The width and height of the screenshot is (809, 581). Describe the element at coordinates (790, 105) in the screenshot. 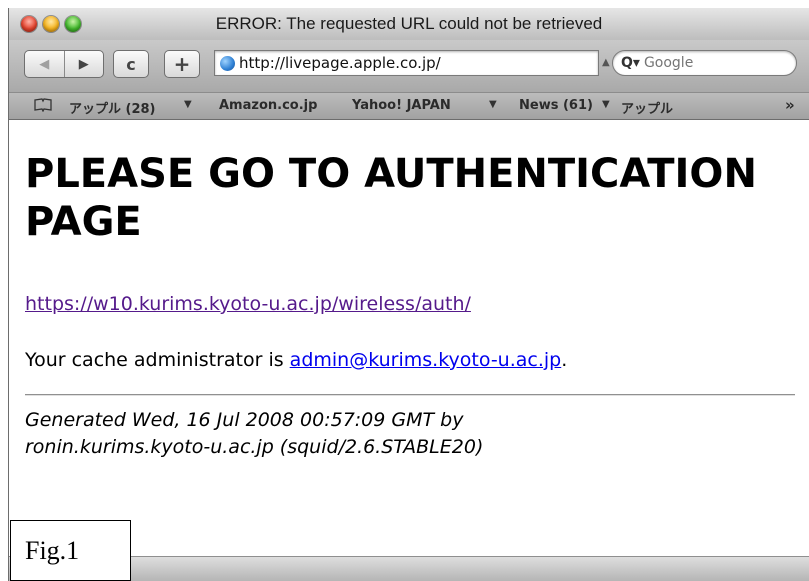

I see `bookmarks-overflow-button: »` at that location.